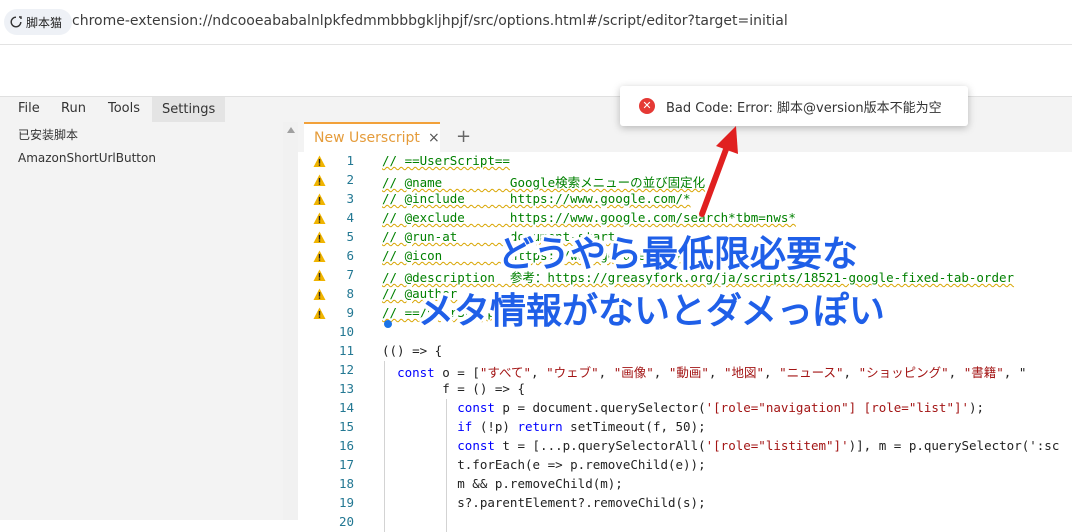  I want to click on line-number: 18, so click(346, 483).